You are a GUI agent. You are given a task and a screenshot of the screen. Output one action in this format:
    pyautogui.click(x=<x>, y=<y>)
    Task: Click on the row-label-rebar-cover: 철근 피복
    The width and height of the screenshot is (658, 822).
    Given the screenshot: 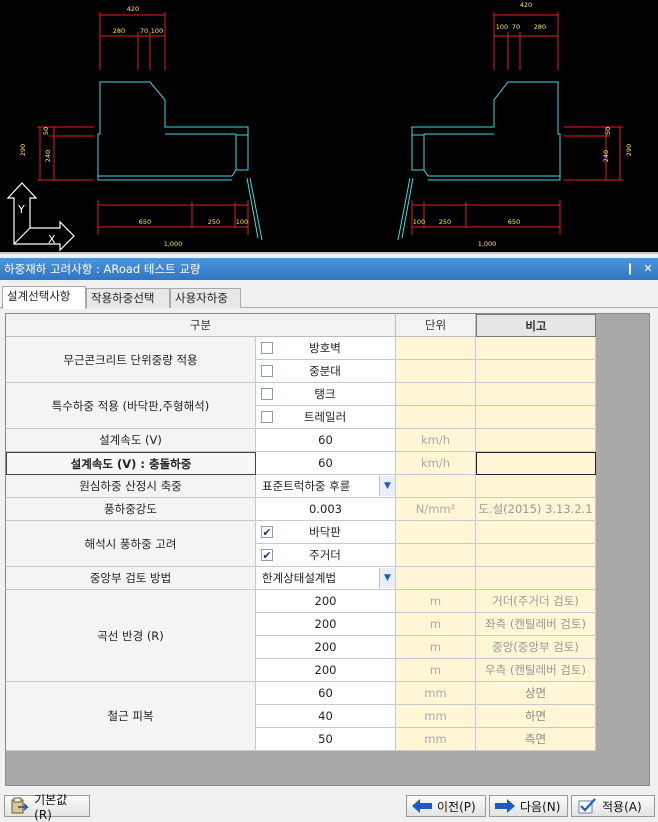 What is the action you would take?
    pyautogui.click(x=131, y=716)
    